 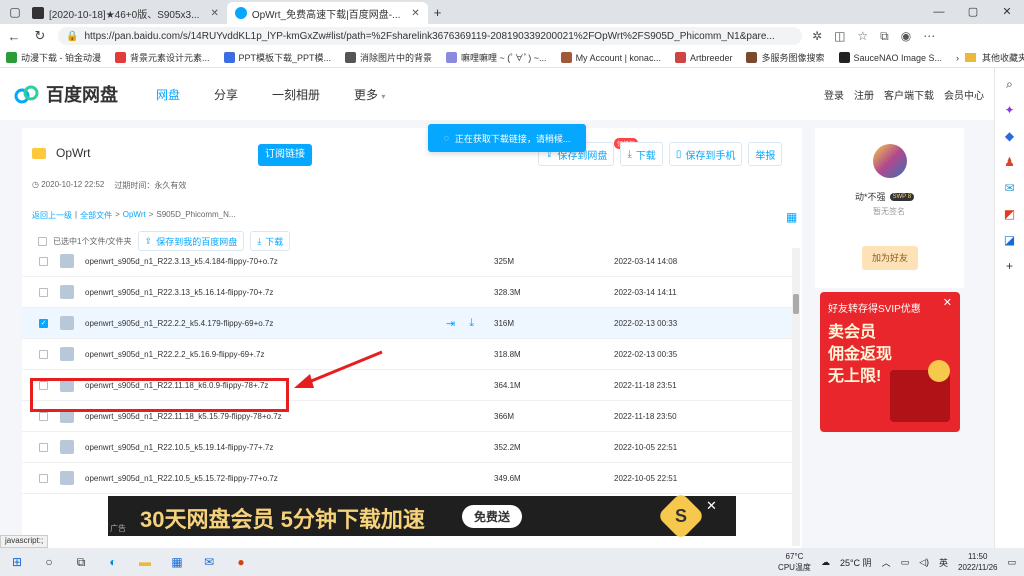 What do you see at coordinates (1010, 240) in the screenshot?
I see `outlook-icon: ◪` at bounding box center [1010, 240].